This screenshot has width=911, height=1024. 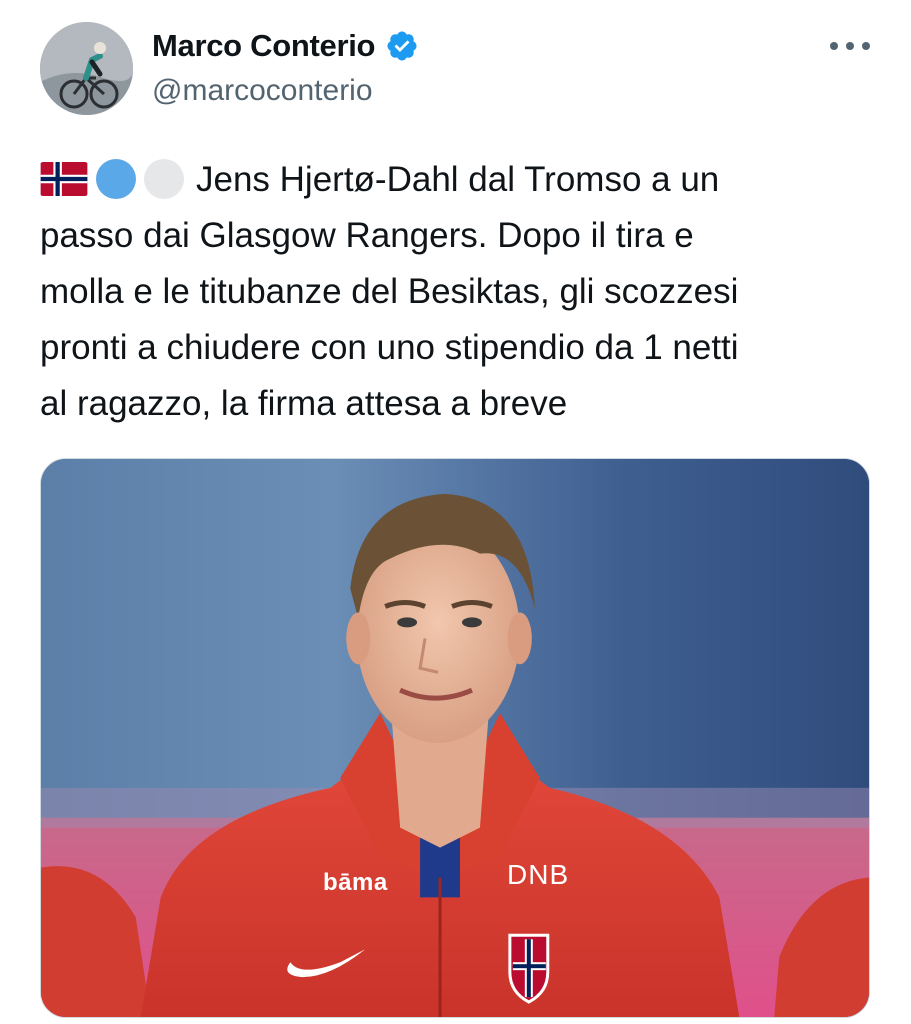 I want to click on author-name-row: Marco Conterio, so click(x=285, y=46).